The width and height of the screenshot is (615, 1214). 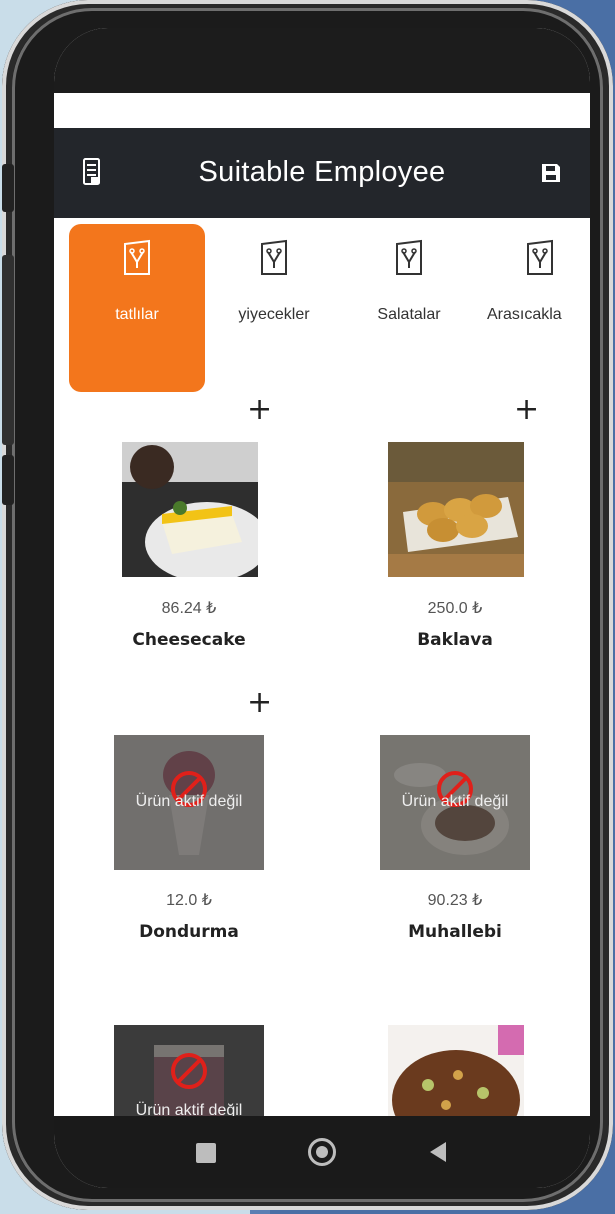 What do you see at coordinates (322, 110) in the screenshot?
I see `status-strip` at bounding box center [322, 110].